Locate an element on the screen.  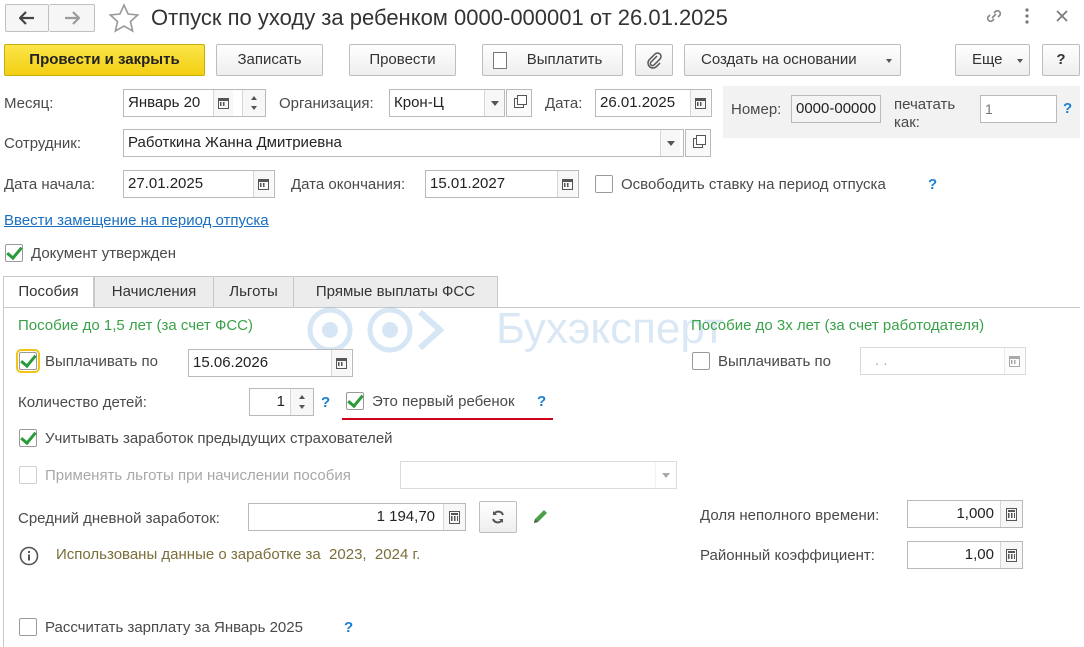
regional-calc-button is located at coordinates (1011, 555).